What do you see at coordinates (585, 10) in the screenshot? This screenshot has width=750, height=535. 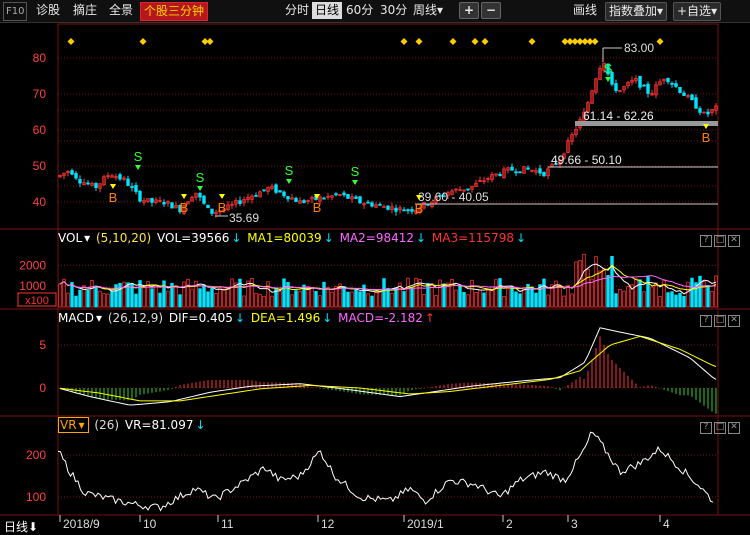 I see `draw-line-button: 画线` at bounding box center [585, 10].